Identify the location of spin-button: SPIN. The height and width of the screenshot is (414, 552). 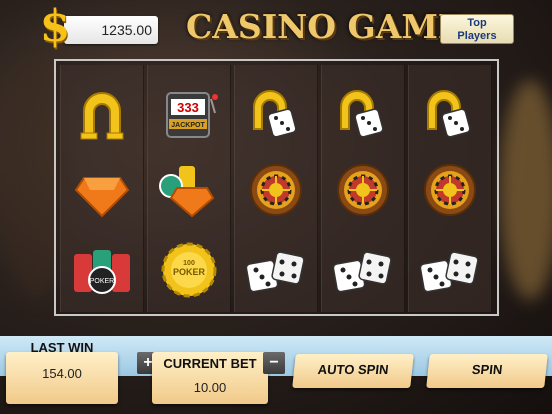
(487, 371).